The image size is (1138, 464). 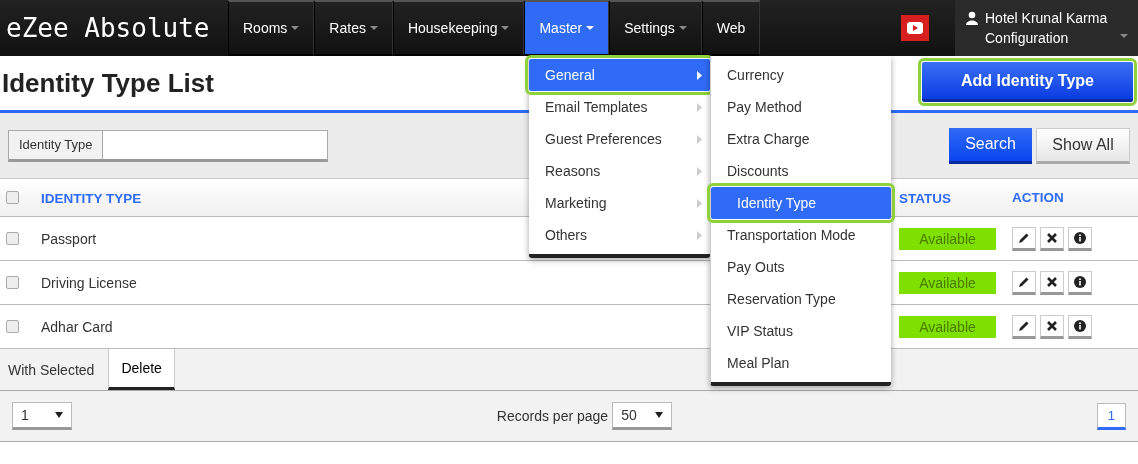 What do you see at coordinates (801, 171) in the screenshot?
I see `menu-item: Discounts` at bounding box center [801, 171].